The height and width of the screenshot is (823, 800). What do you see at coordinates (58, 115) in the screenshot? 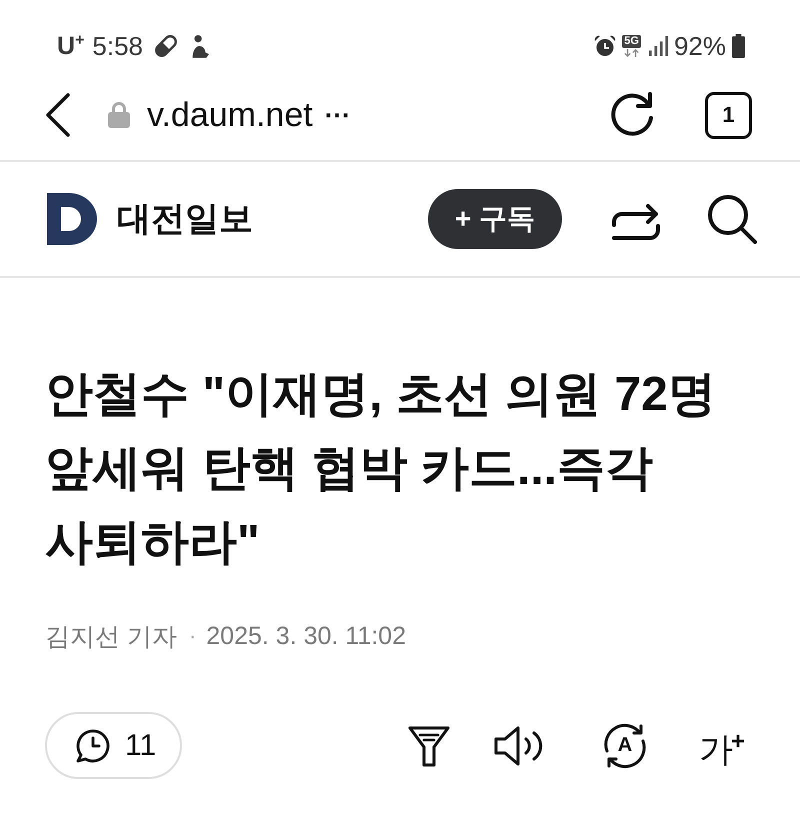
I see `back-icon` at bounding box center [58, 115].